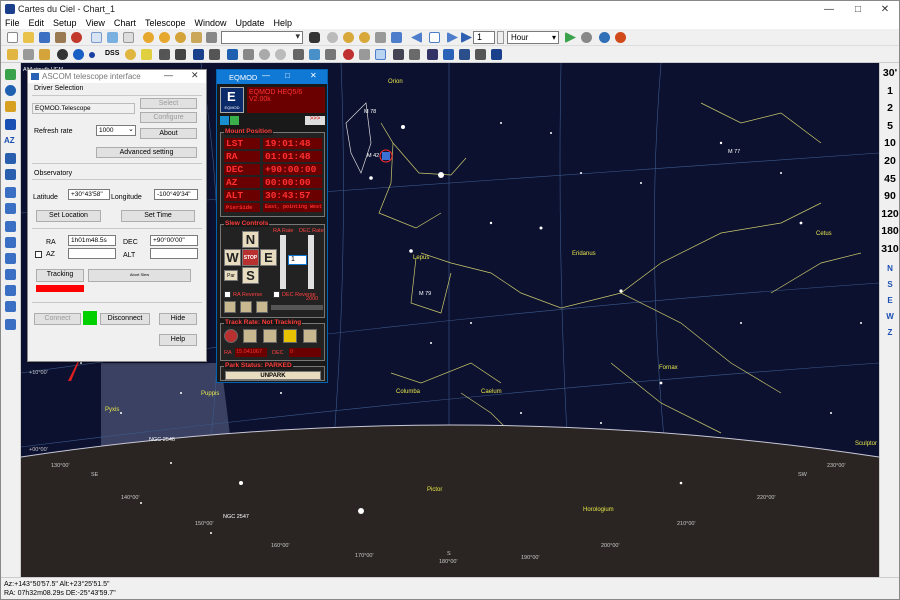 The image size is (900, 600). I want to click on eq-icon, so click(10, 124).